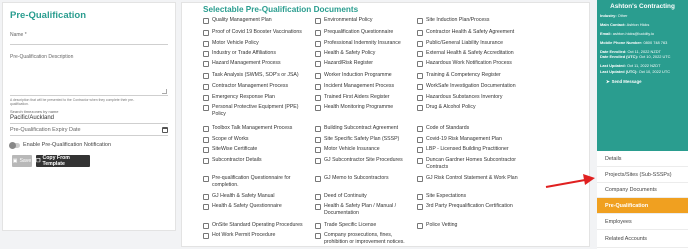  What do you see at coordinates (642, 239) in the screenshot?
I see `nav-item-related-accounts: Related Accounts` at bounding box center [642, 239].